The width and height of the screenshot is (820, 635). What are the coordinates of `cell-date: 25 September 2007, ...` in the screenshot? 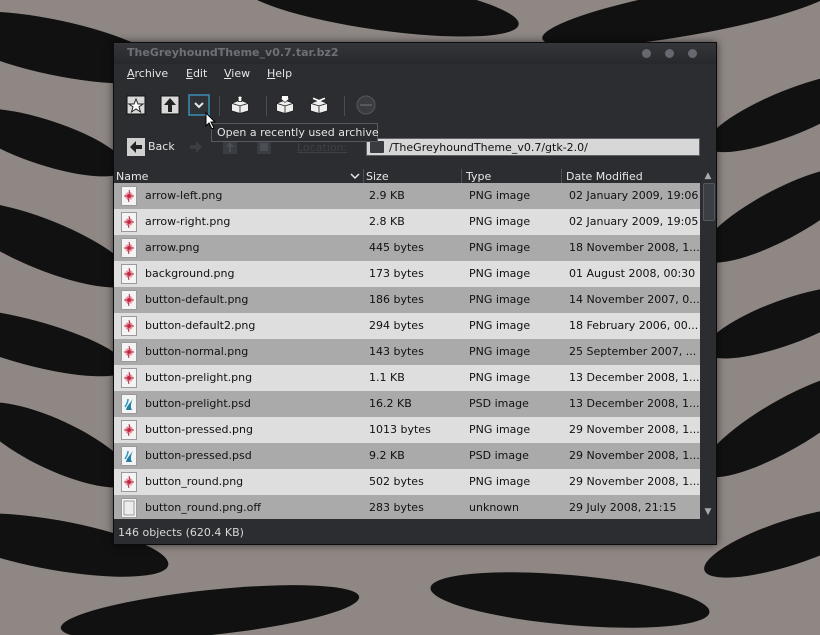 It's located at (633, 351).